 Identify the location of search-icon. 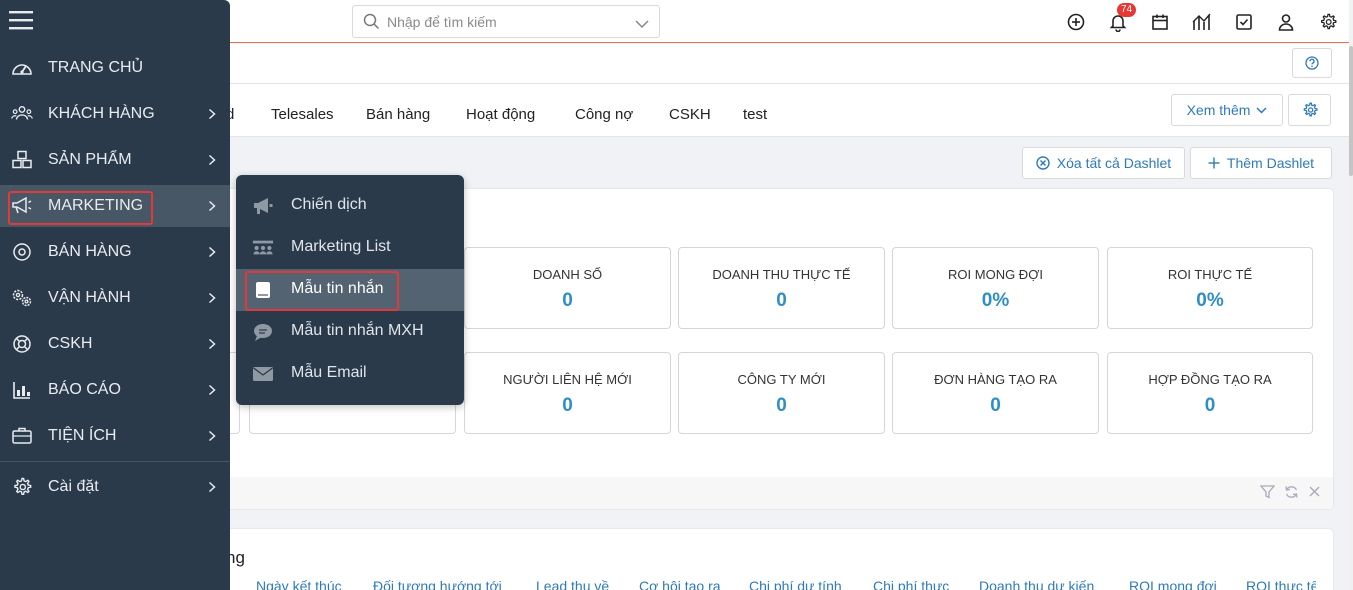
(371, 24).